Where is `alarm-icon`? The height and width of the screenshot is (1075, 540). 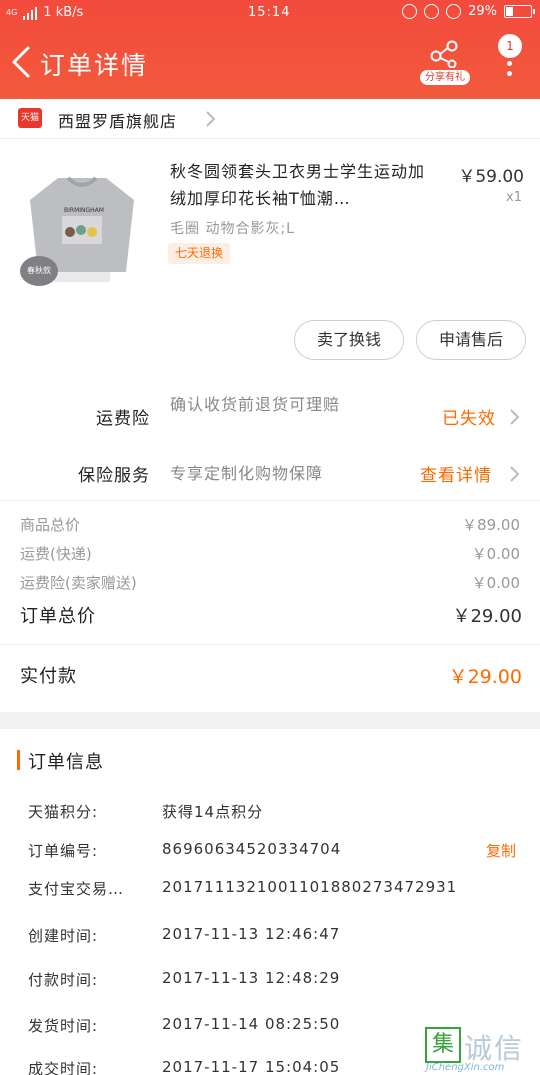 alarm-icon is located at coordinates (454, 11).